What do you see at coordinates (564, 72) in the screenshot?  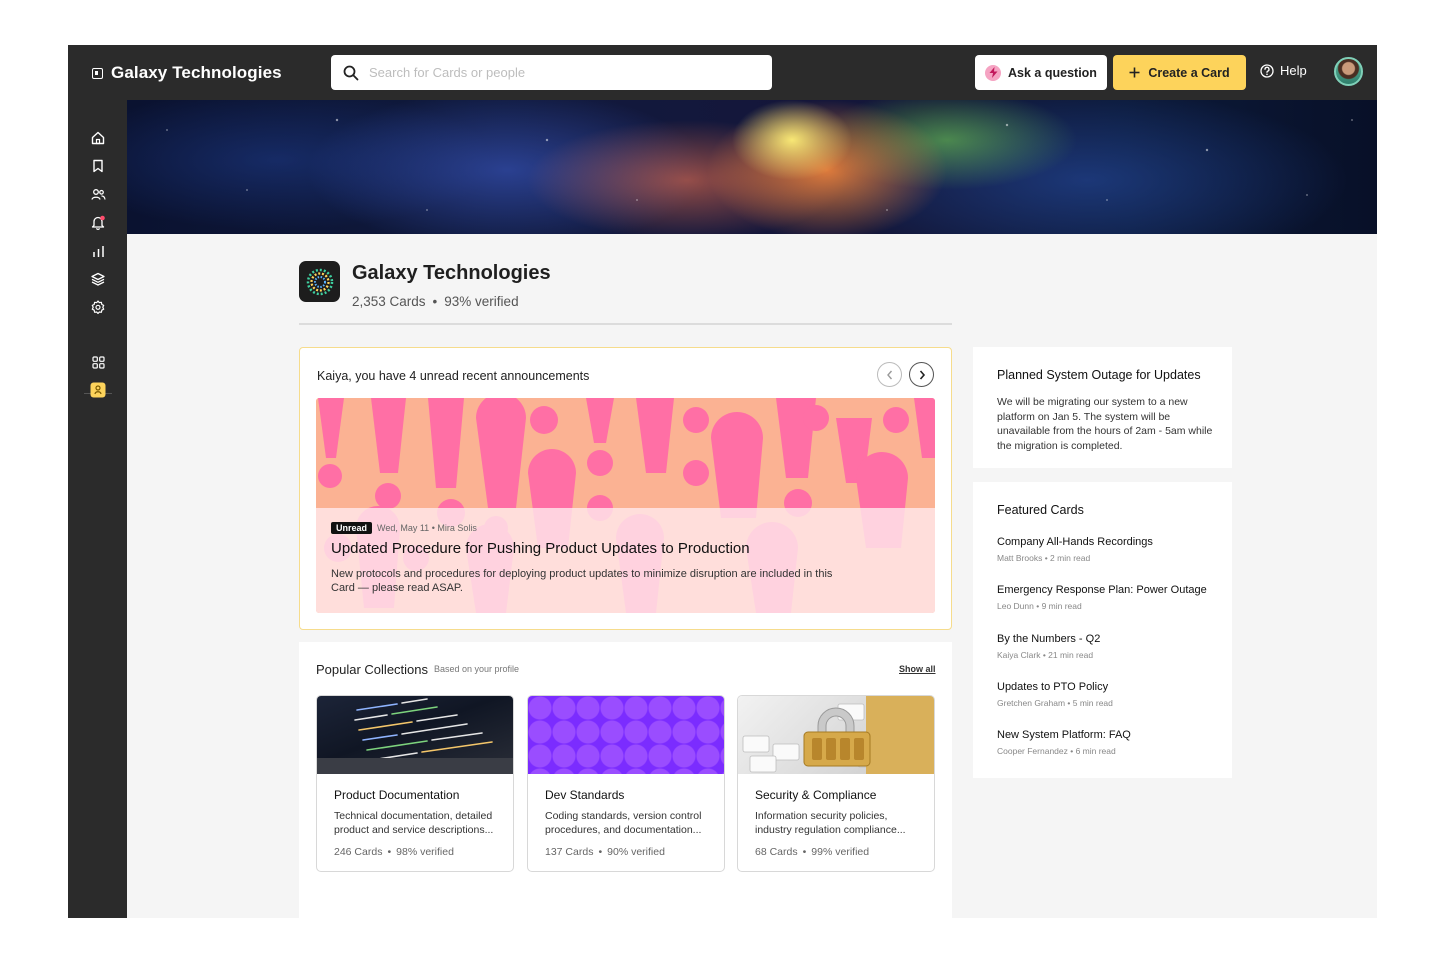 I see `search-input` at bounding box center [564, 72].